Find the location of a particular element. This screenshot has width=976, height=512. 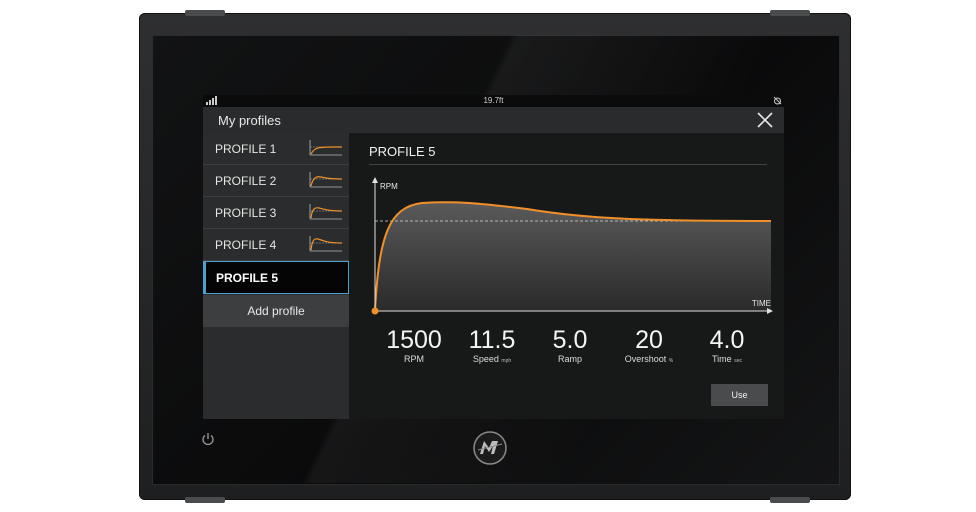

stat-label: Overshoot % is located at coordinates (649, 359).